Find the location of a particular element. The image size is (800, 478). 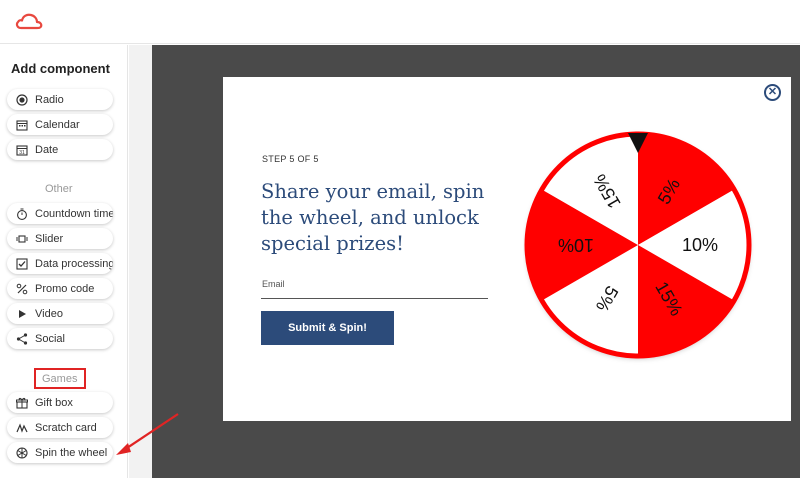

component-video-button: Video is located at coordinates (60, 313).